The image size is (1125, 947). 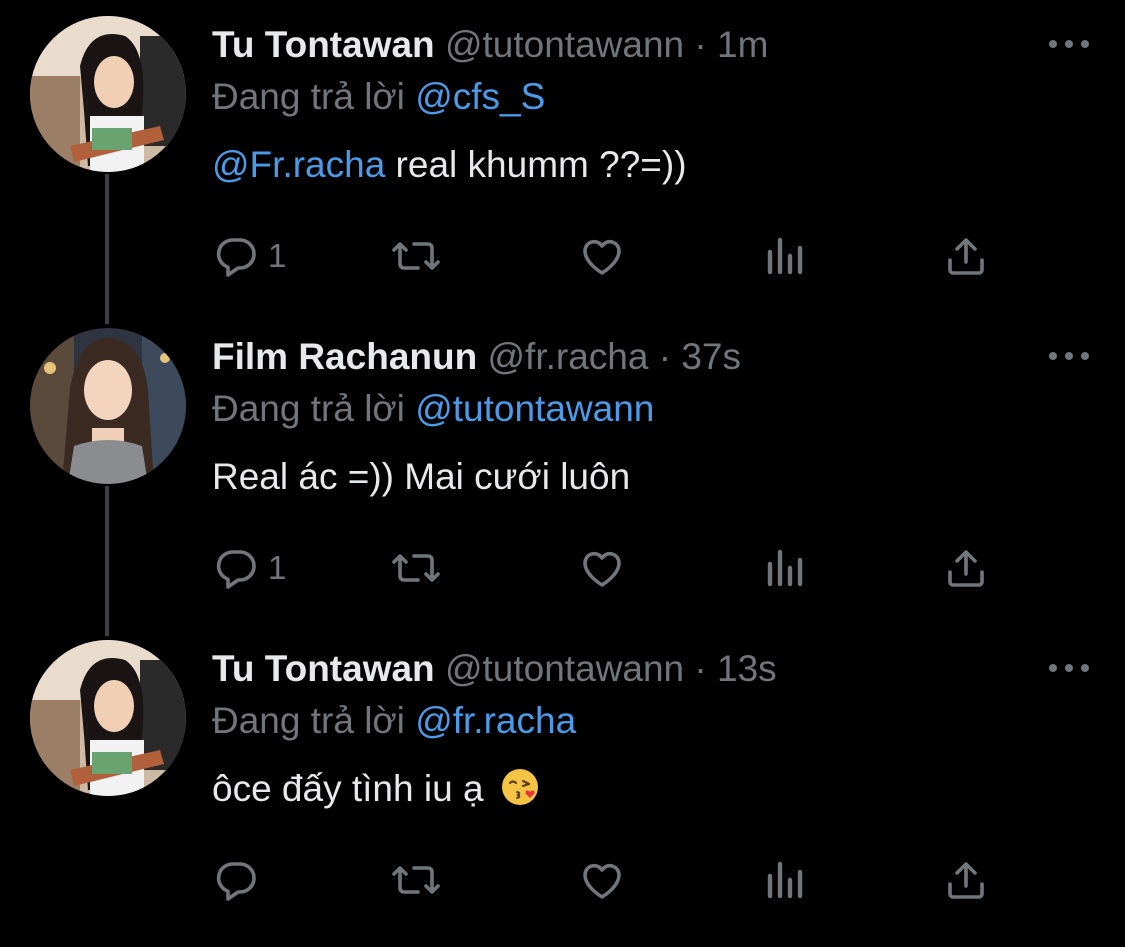 I want to click on replying-to: Đang trả lời @fr.racha, so click(x=394, y=721).